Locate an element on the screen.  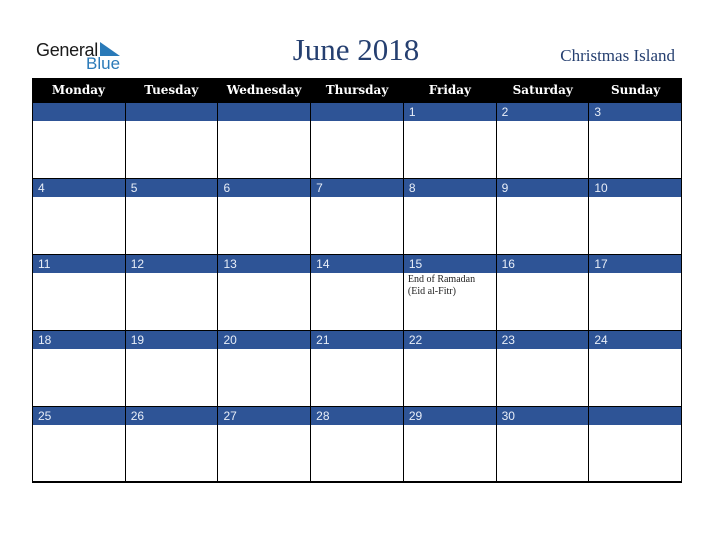
day-number: 17 is located at coordinates (635, 263).